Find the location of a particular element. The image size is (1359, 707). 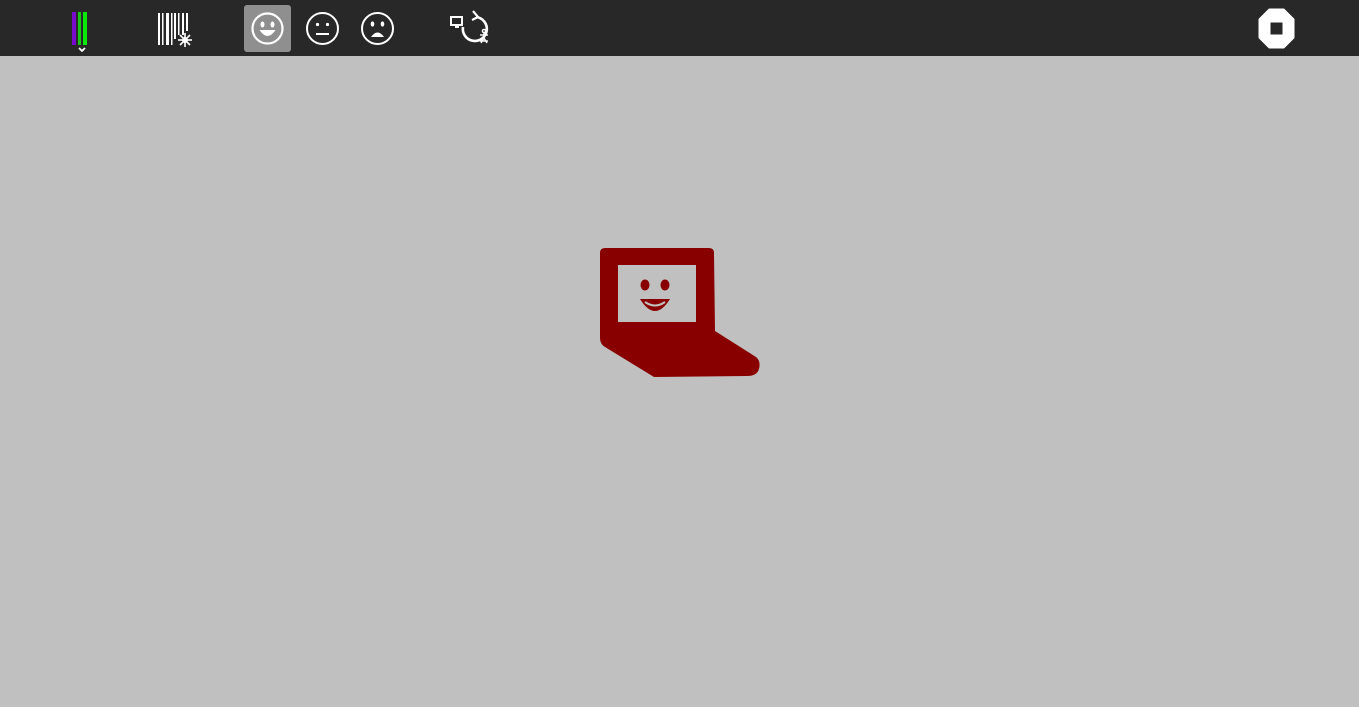

toolbar is located at coordinates (679, 28).